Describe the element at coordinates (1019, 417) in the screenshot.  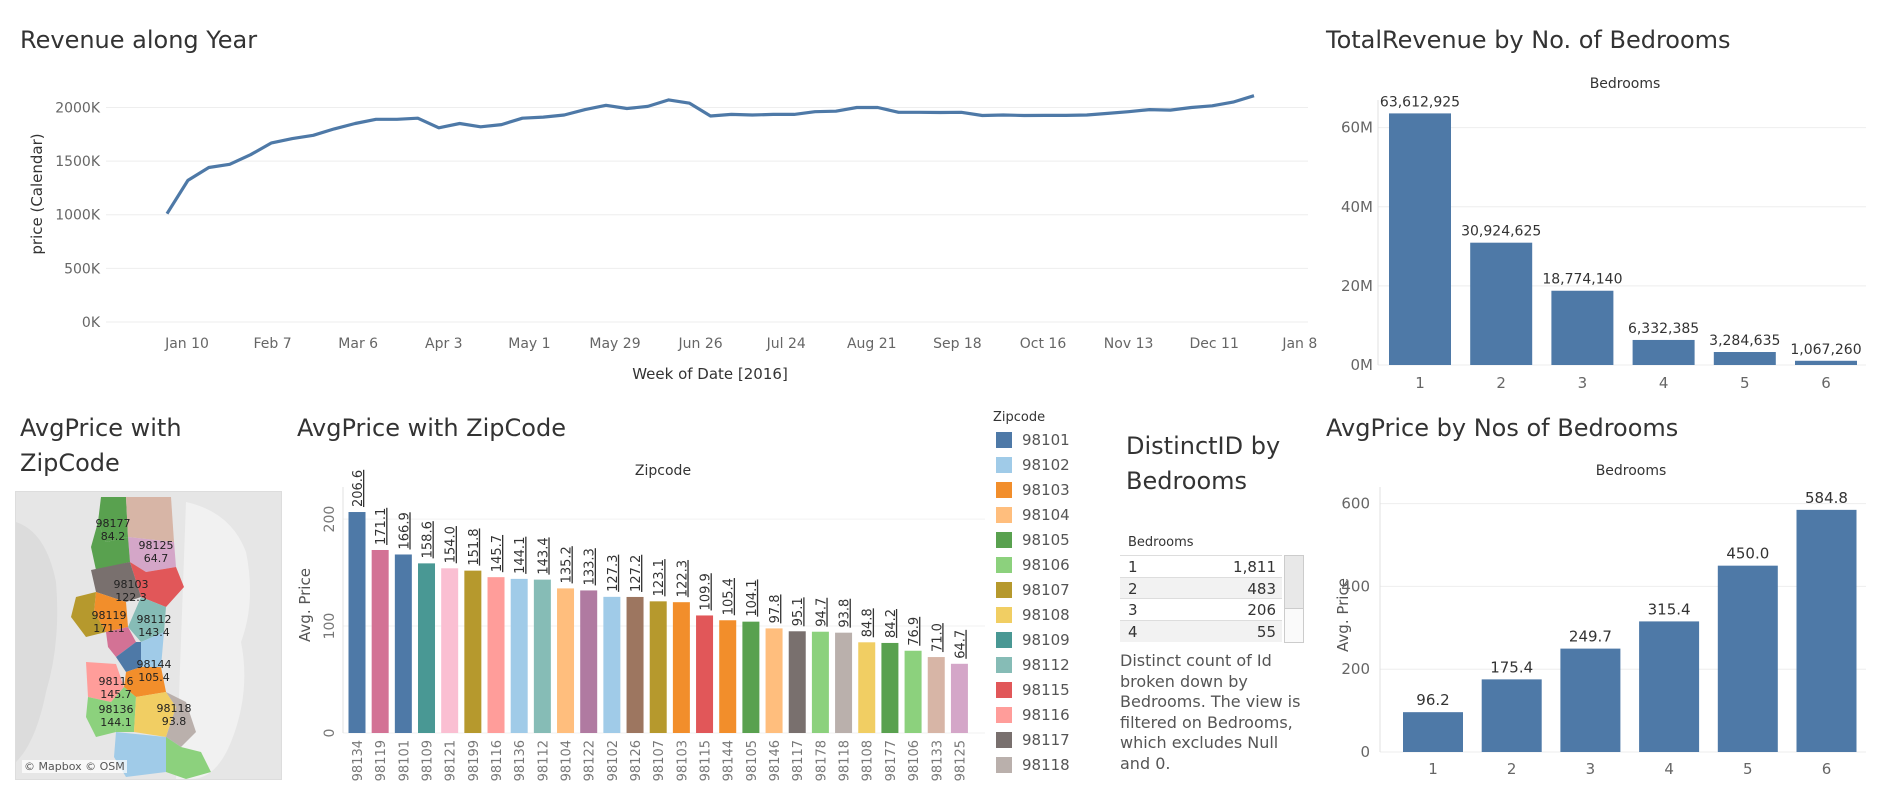
I see `legend-title: Zipcode` at that location.